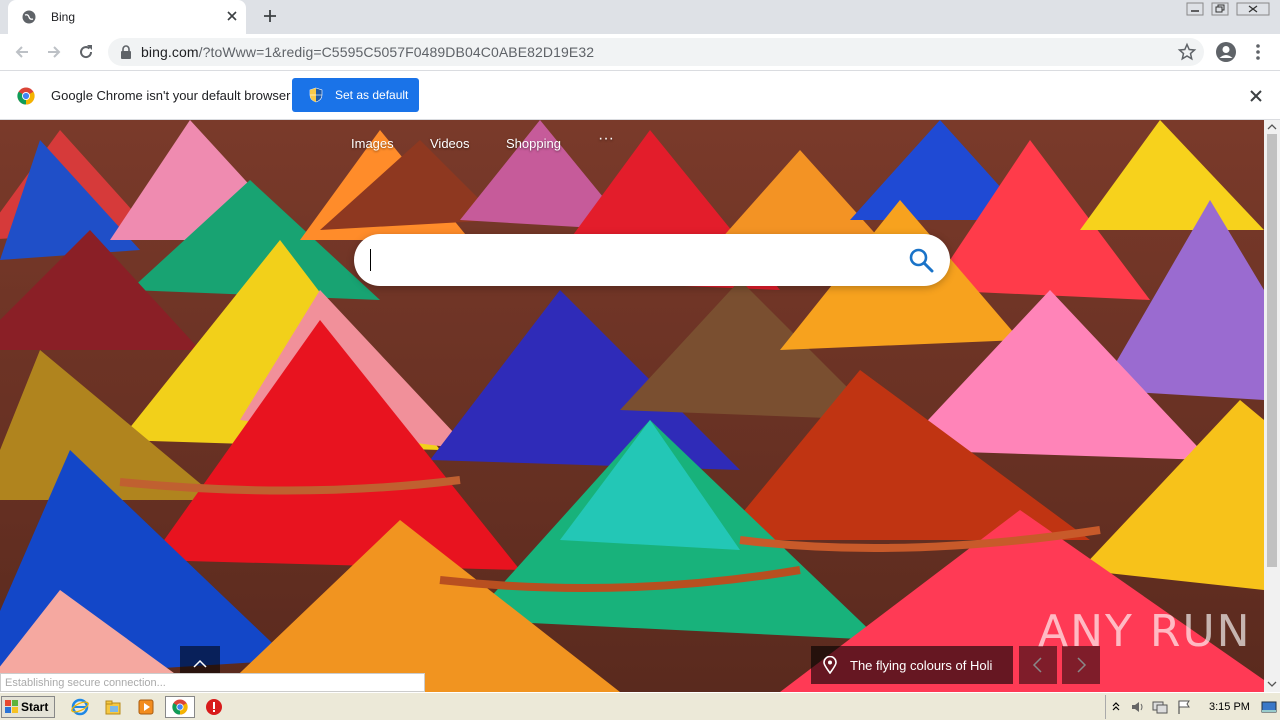 Image resolution: width=1280 pixels, height=720 pixels. I want to click on scrollbar-thumb, so click(1272, 350).